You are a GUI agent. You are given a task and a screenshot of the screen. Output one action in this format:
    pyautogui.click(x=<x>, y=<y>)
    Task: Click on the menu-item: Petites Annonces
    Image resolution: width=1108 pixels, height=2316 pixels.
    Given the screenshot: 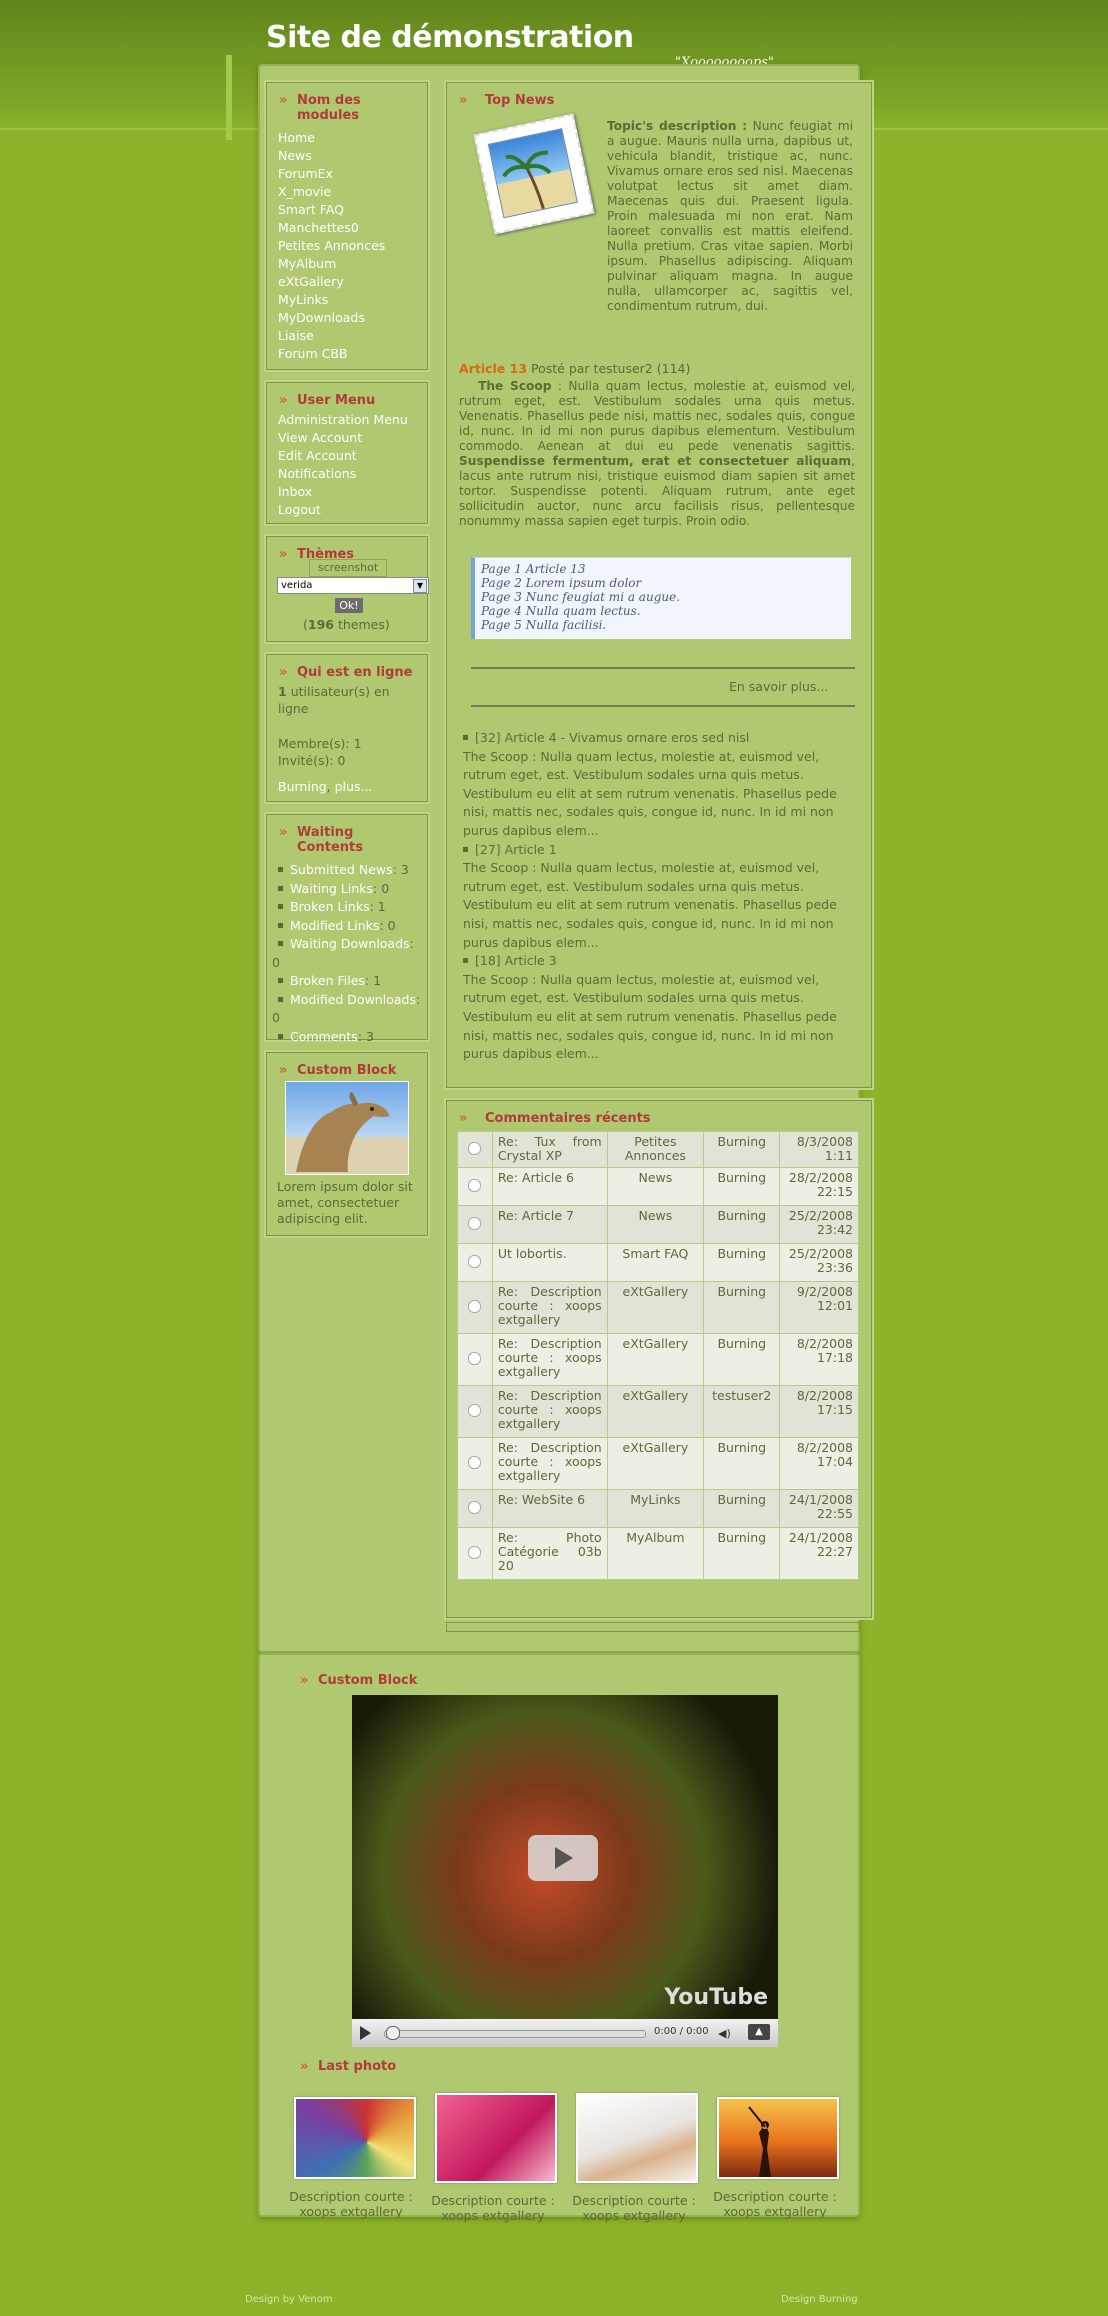 What is the action you would take?
    pyautogui.click(x=331, y=246)
    